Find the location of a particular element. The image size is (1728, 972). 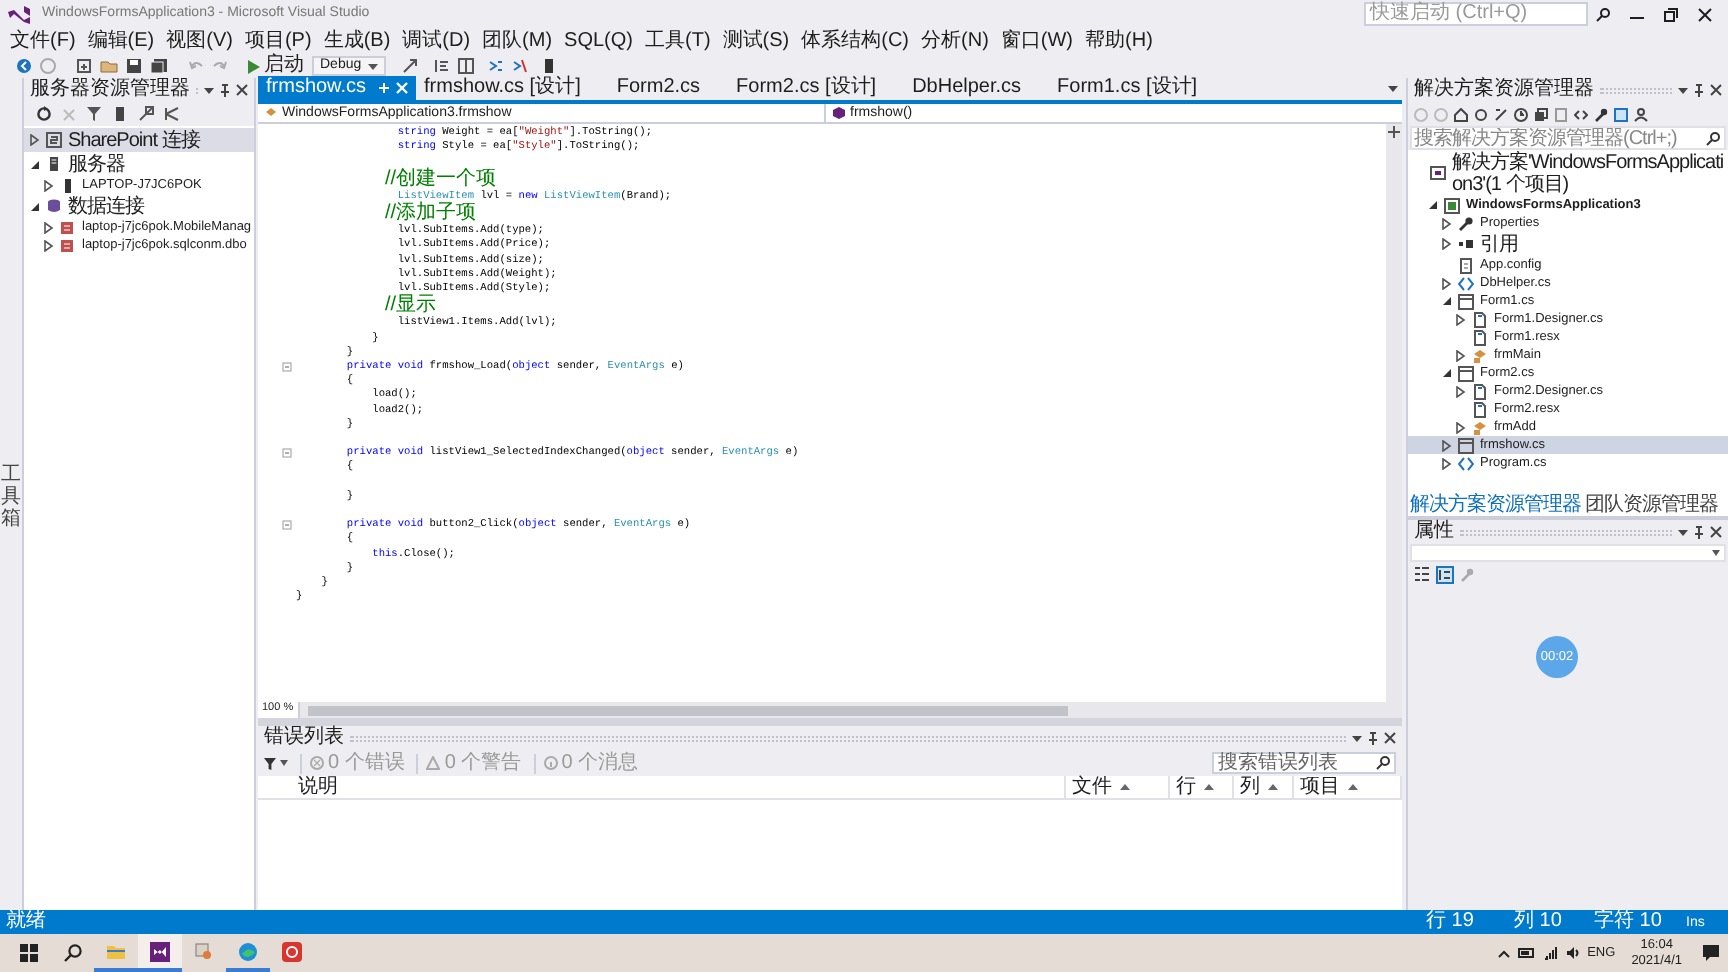

menu-item: 分析(N) is located at coordinates (955, 41).